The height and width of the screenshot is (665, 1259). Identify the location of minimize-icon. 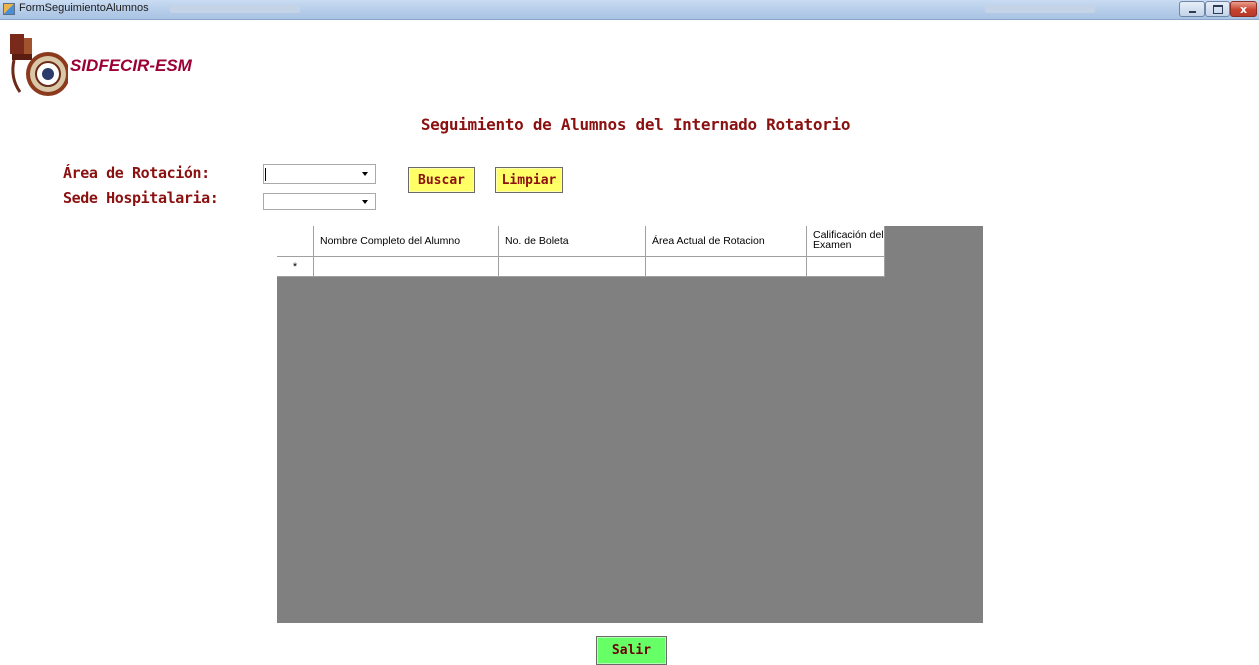
(1192, 11).